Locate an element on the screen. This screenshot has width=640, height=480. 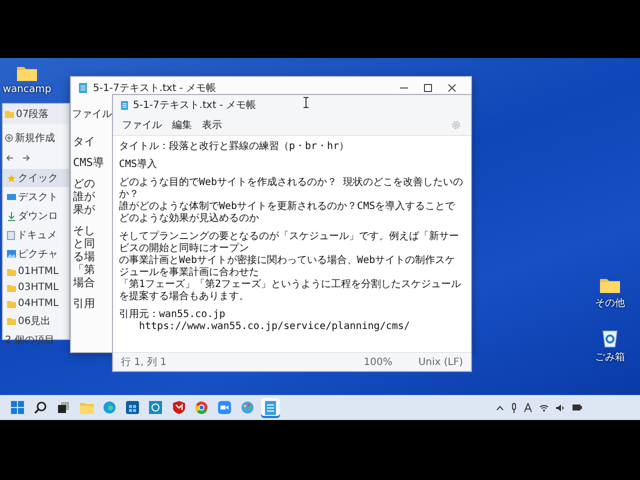
sidebar-item: 03HTML is located at coordinates (36, 287).